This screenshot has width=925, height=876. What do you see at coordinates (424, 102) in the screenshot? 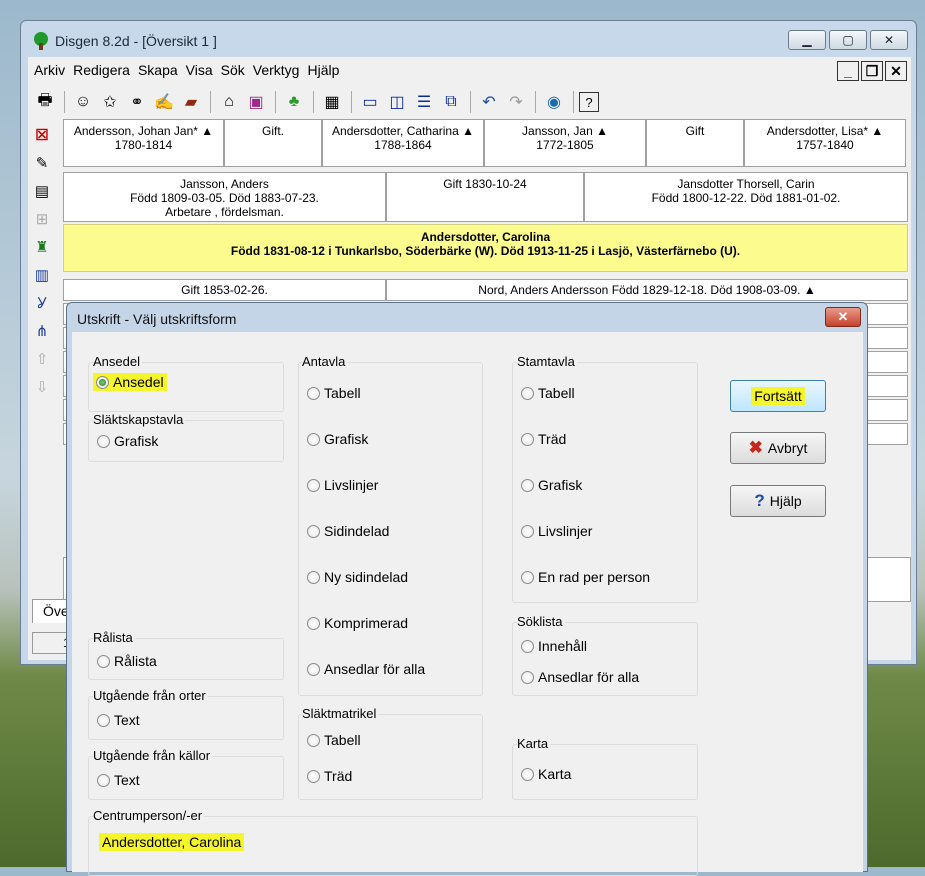
I see `layout-3-icon: ☰` at bounding box center [424, 102].